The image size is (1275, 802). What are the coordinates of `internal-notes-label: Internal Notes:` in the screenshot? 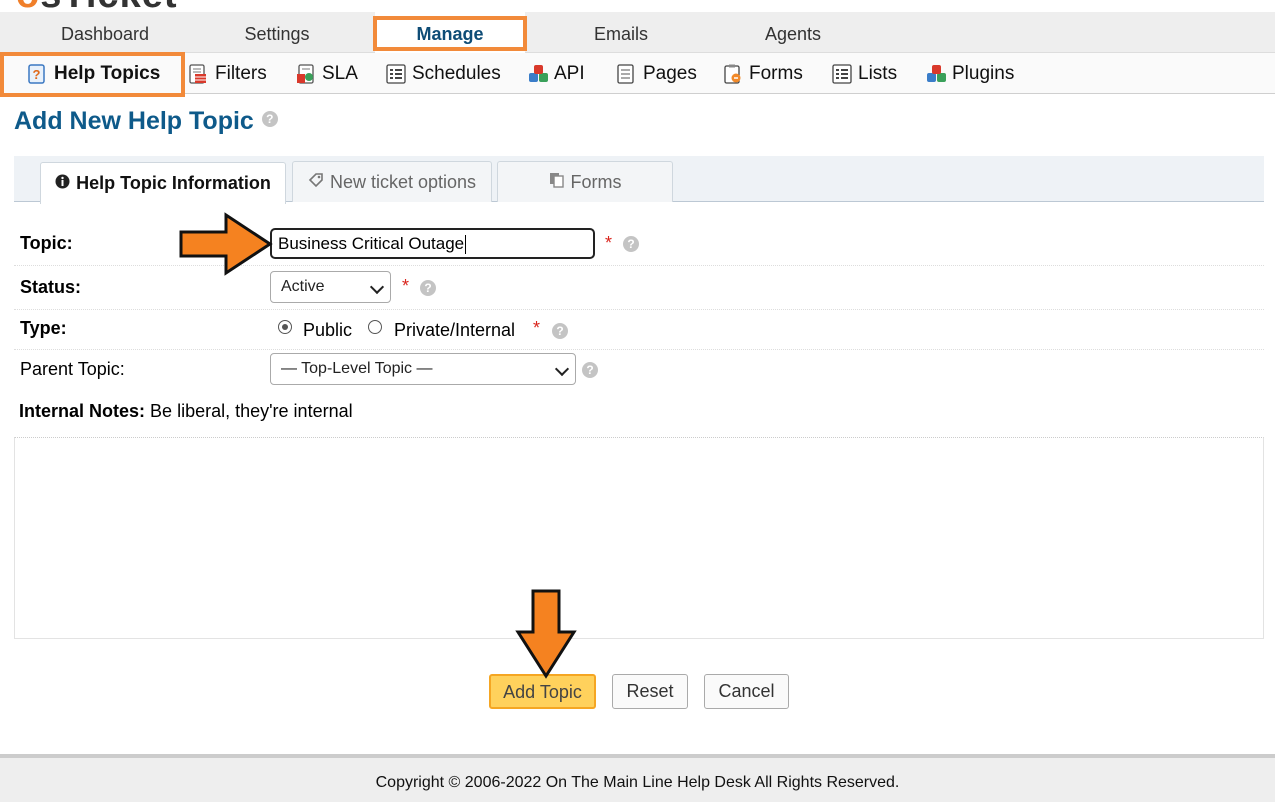 It's located at (82, 411).